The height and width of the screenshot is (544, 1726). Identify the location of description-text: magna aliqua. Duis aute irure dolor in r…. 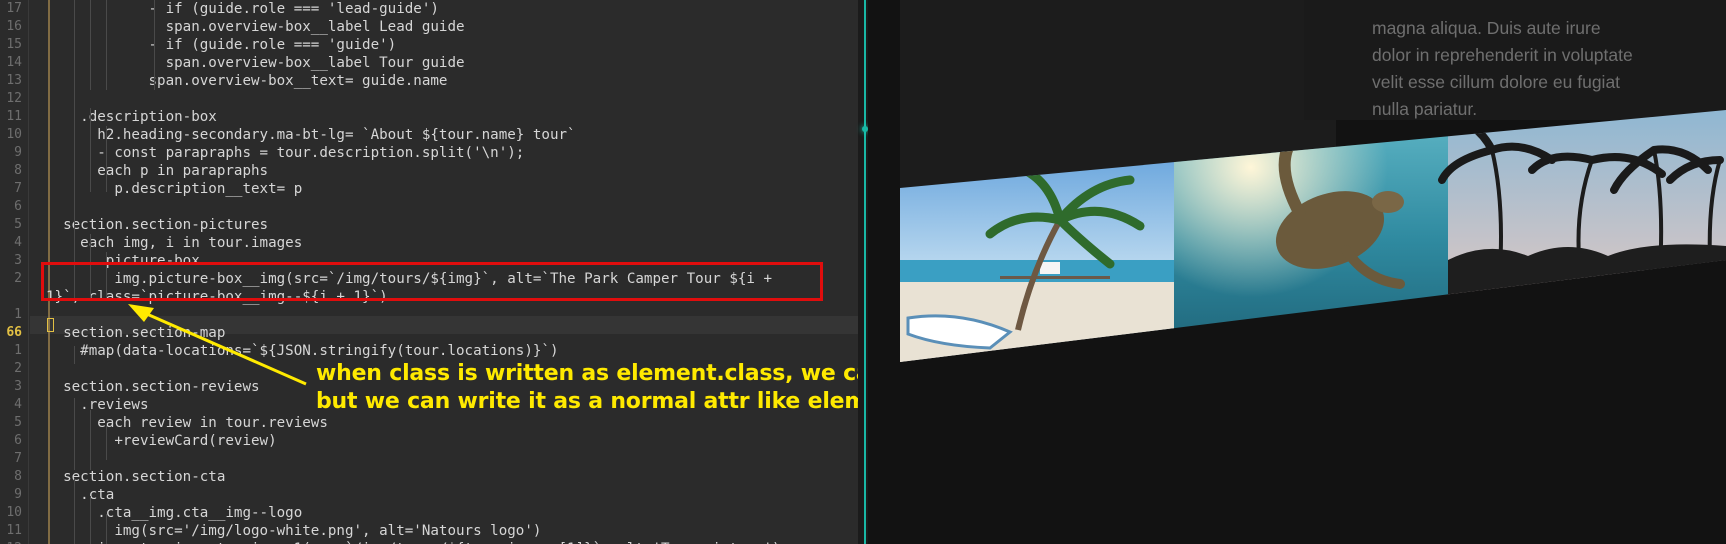
(1502, 68).